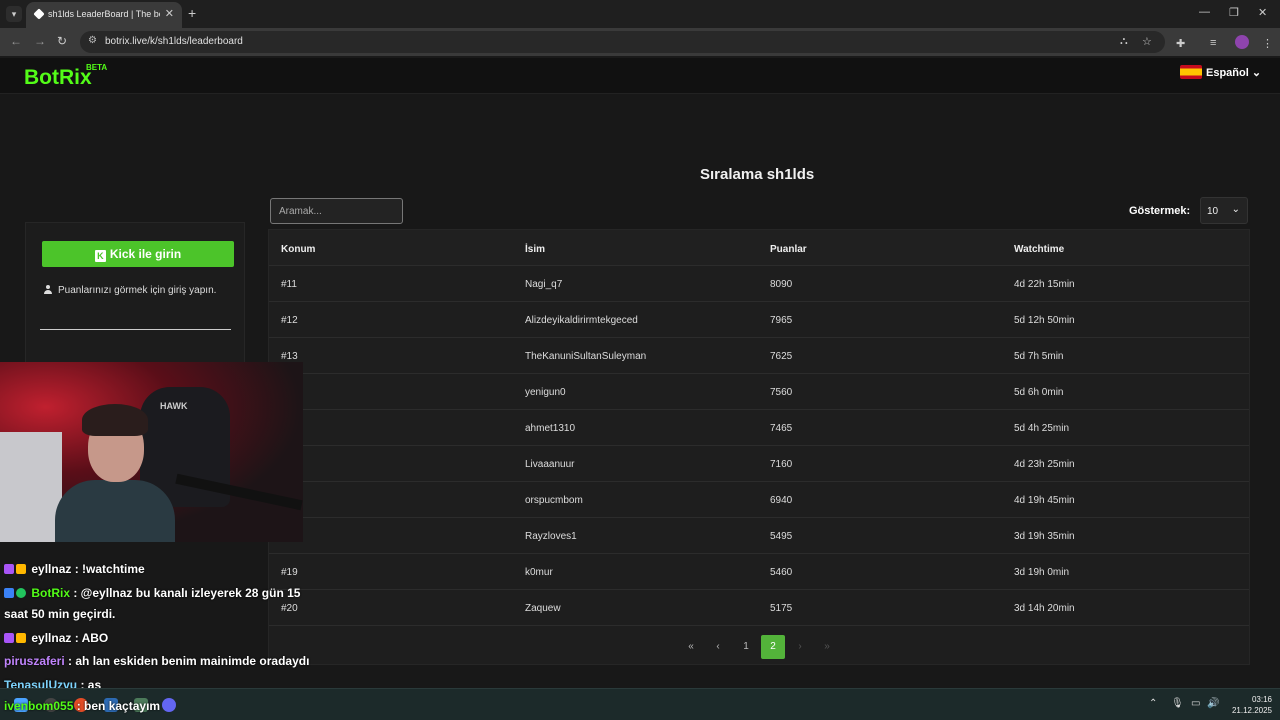  Describe the element at coordinates (137, 290) in the screenshot. I see `login-hint-text: Puanlarınızı görmek için giriş yapın.` at that location.